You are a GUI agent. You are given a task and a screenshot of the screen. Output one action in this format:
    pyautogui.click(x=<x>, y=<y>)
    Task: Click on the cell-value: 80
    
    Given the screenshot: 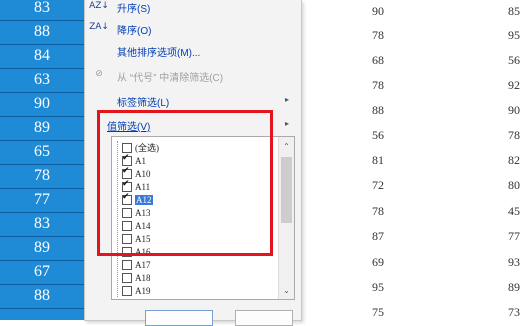 What is the action you would take?
    pyautogui.click(x=514, y=185)
    